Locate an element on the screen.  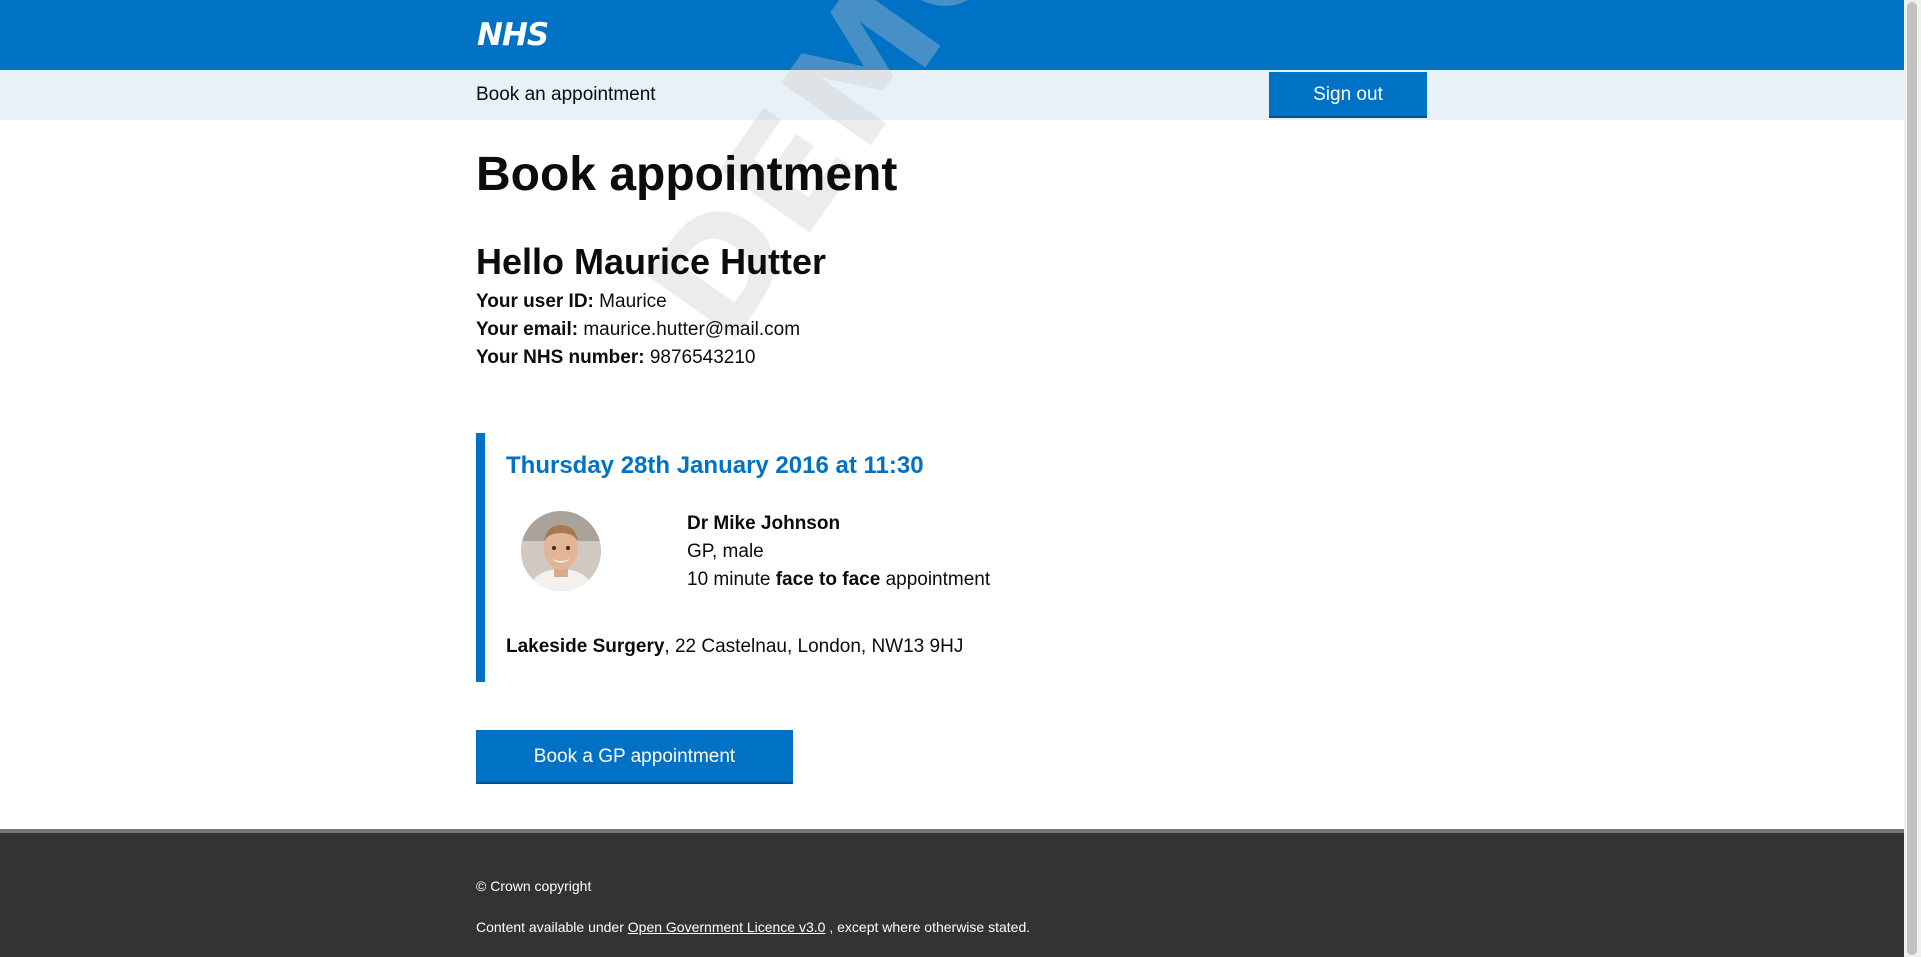
nhs-number-row: Your NHS number: 9876543210 is located at coordinates (616, 358).